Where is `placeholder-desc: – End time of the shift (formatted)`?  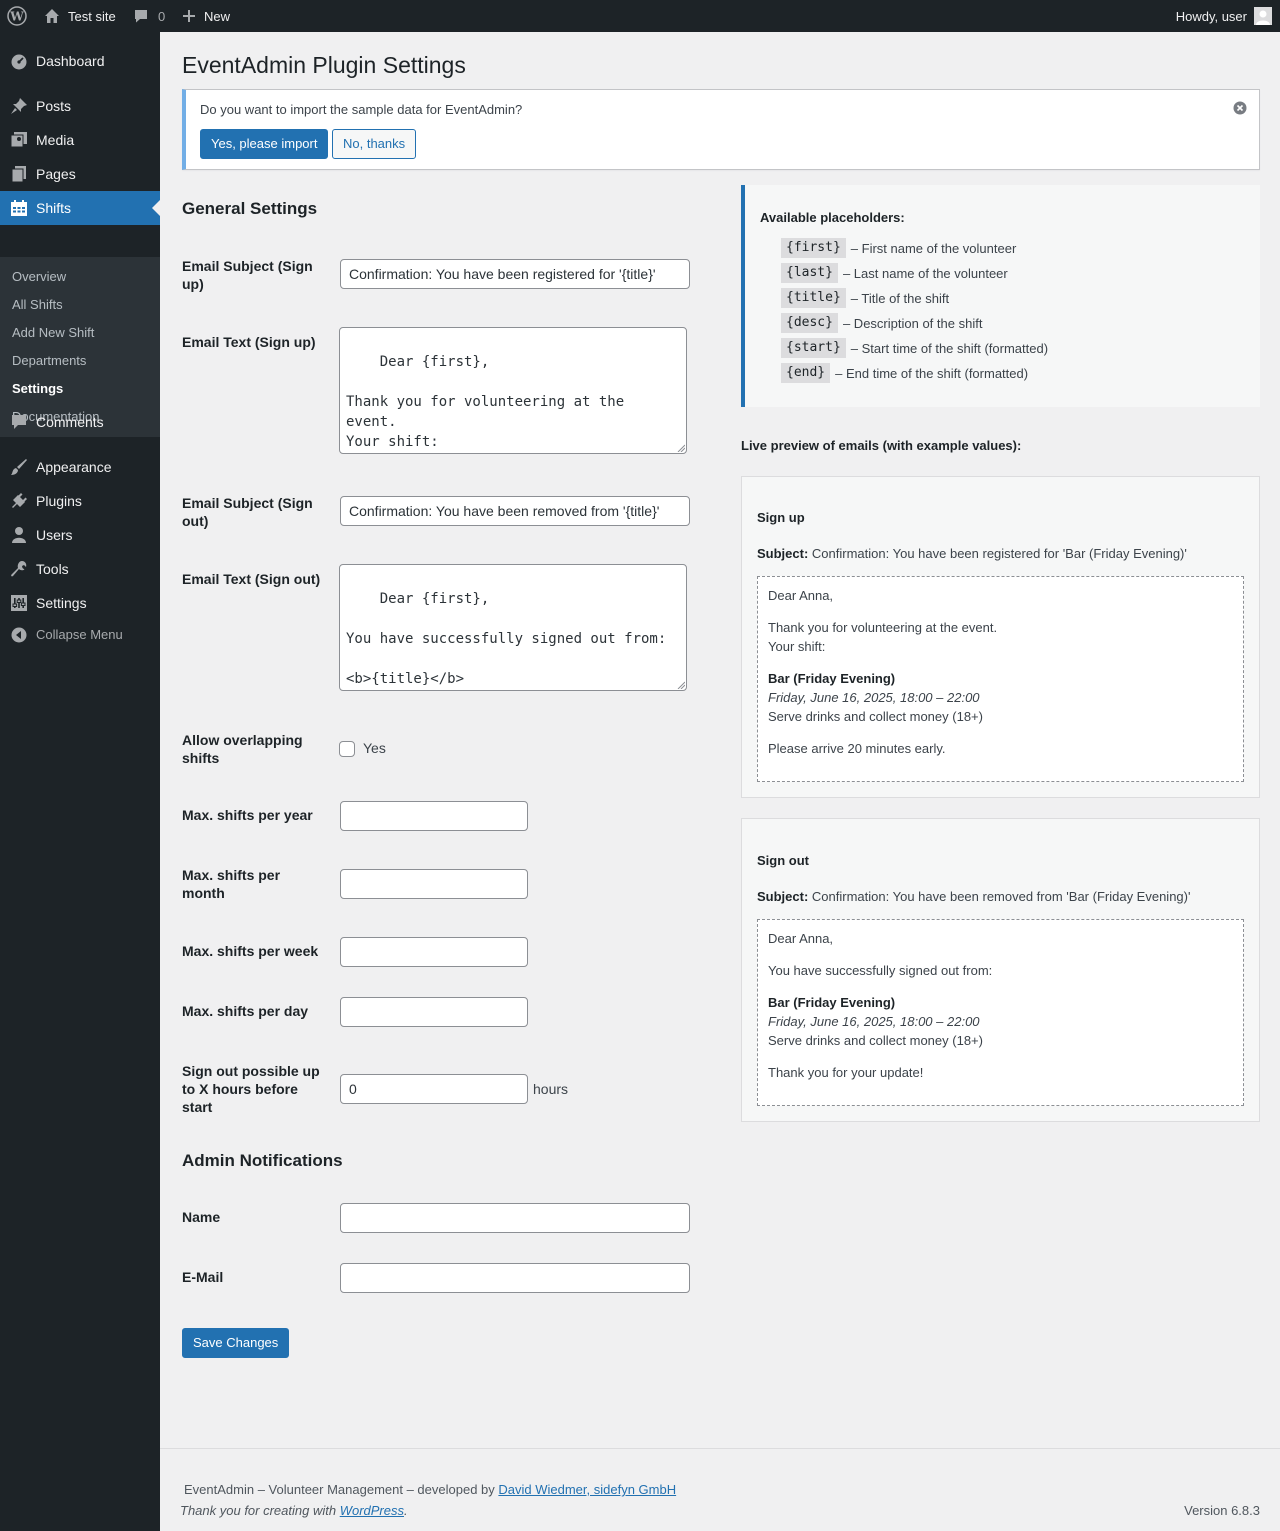 placeholder-desc: – End time of the shift (formatted) is located at coordinates (932, 373).